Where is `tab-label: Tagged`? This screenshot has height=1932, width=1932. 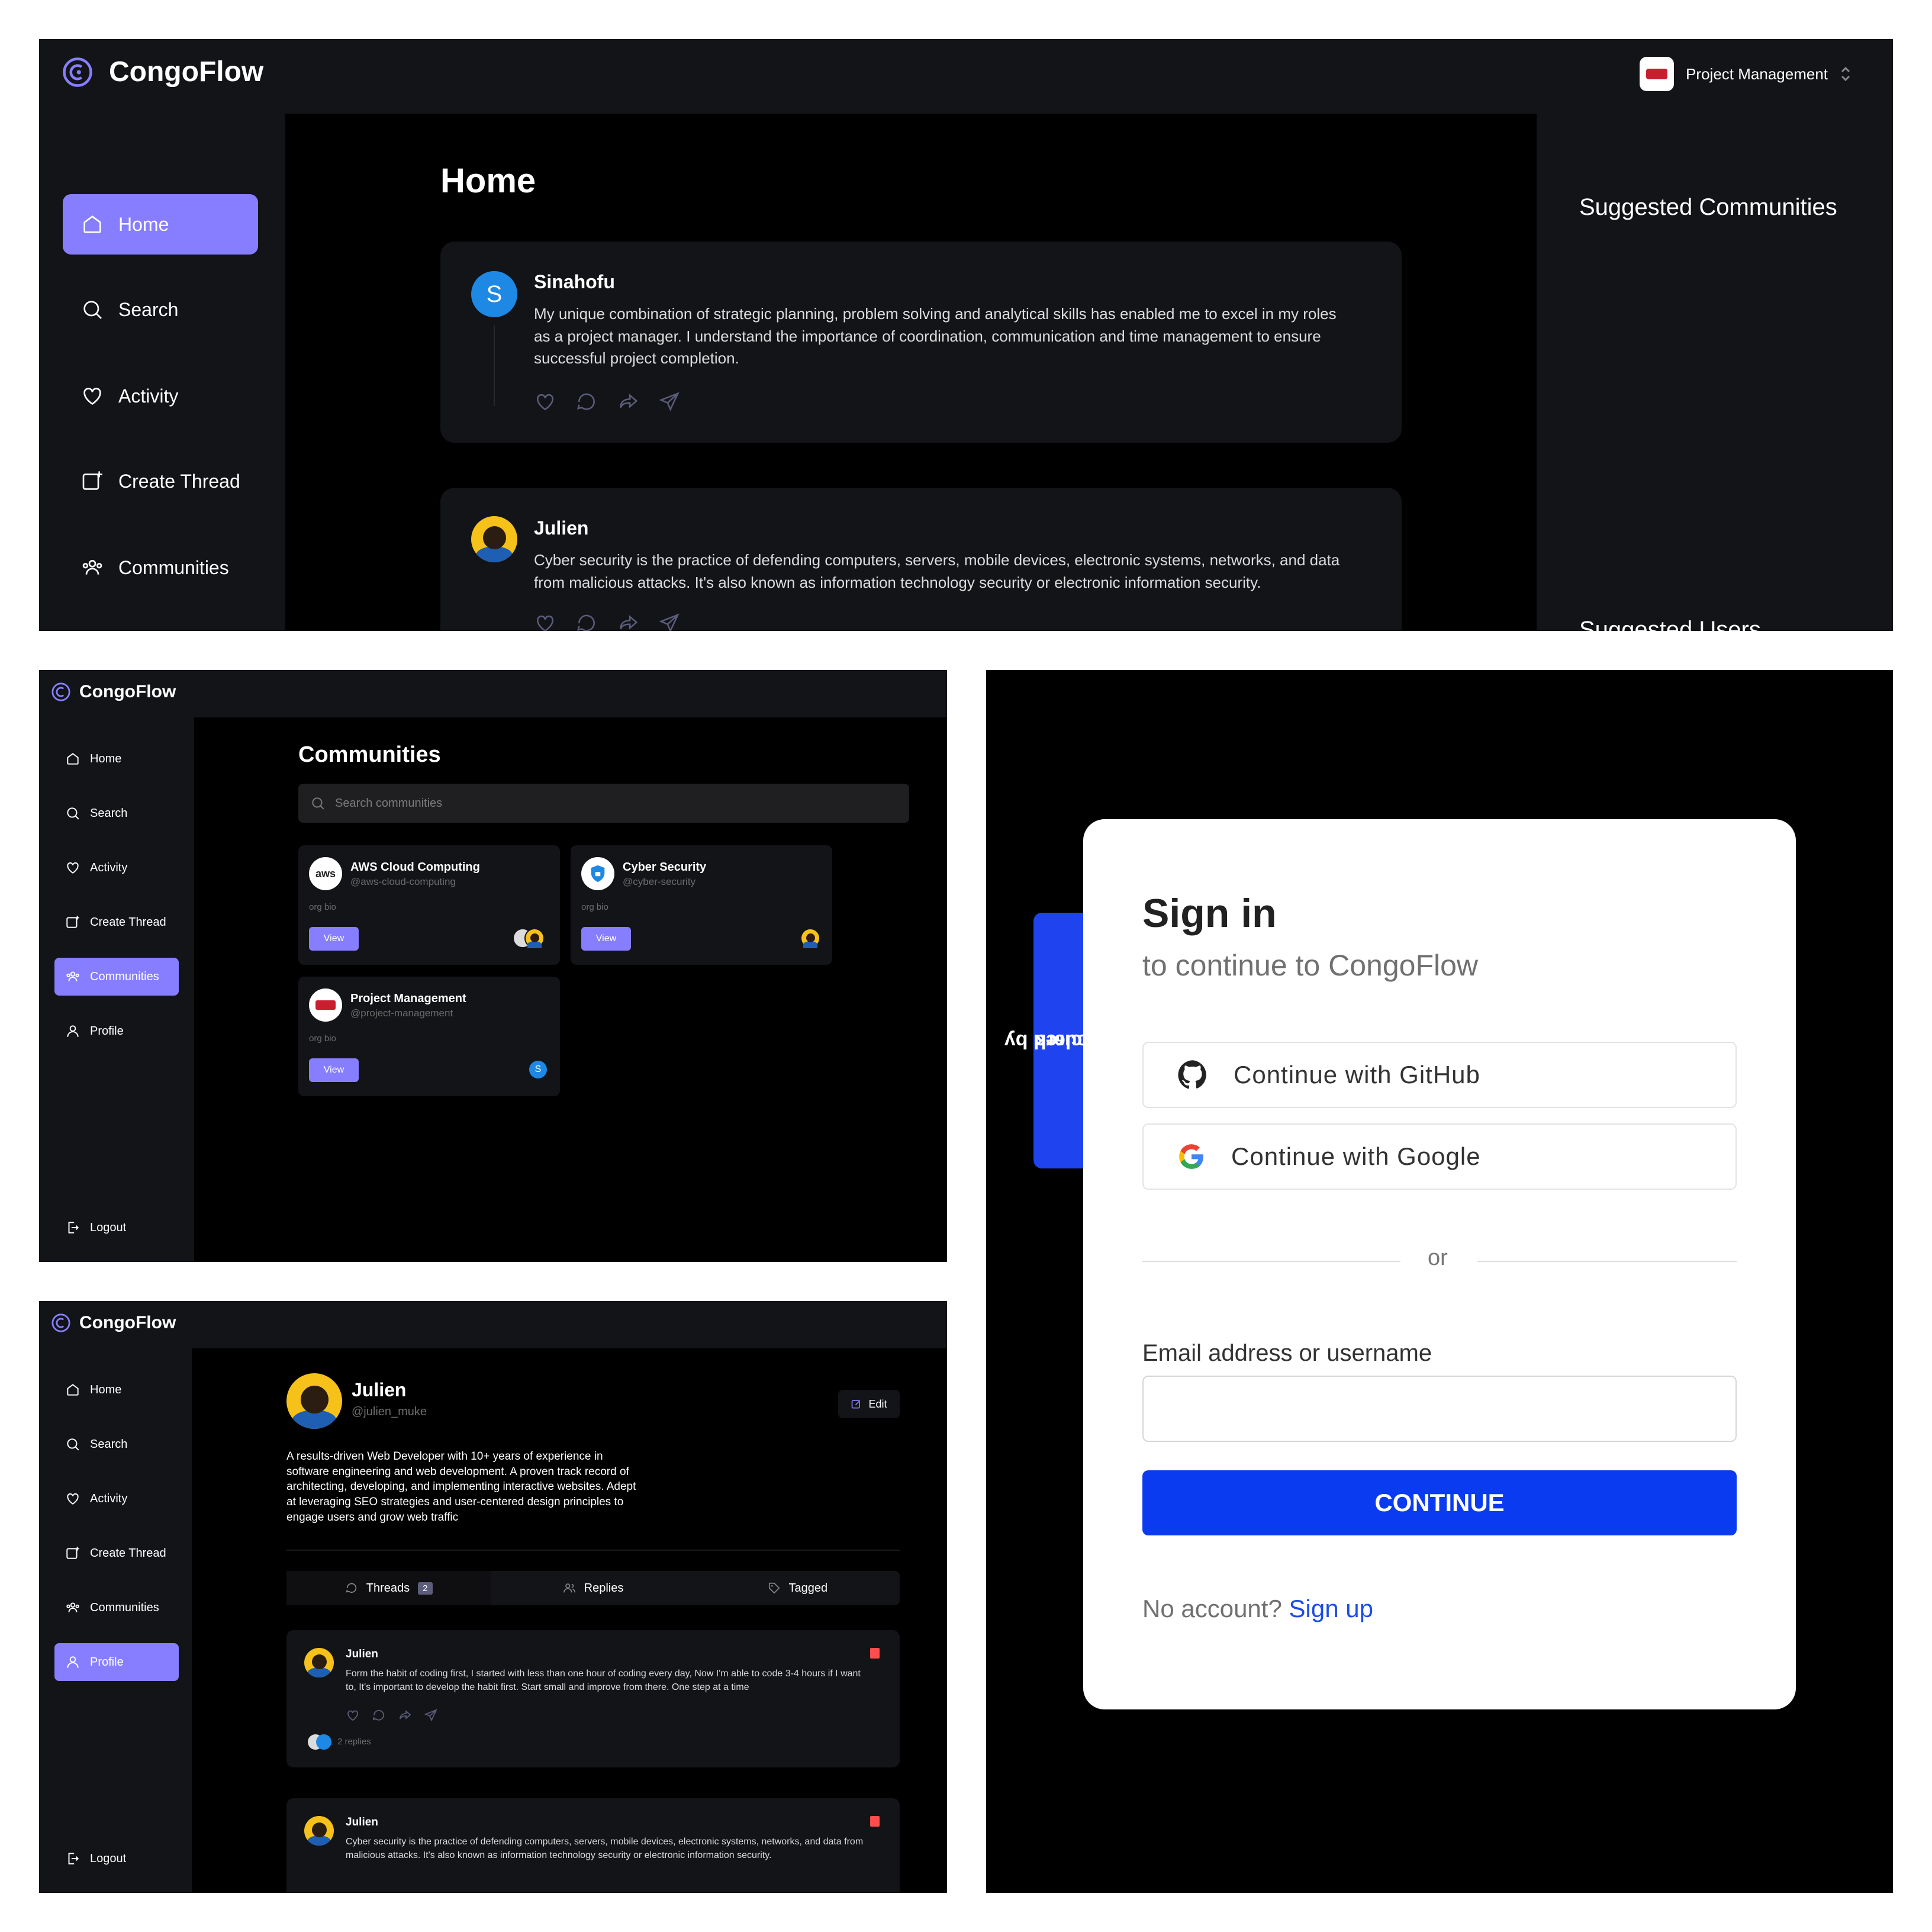
tab-label: Tagged is located at coordinates (808, 1588).